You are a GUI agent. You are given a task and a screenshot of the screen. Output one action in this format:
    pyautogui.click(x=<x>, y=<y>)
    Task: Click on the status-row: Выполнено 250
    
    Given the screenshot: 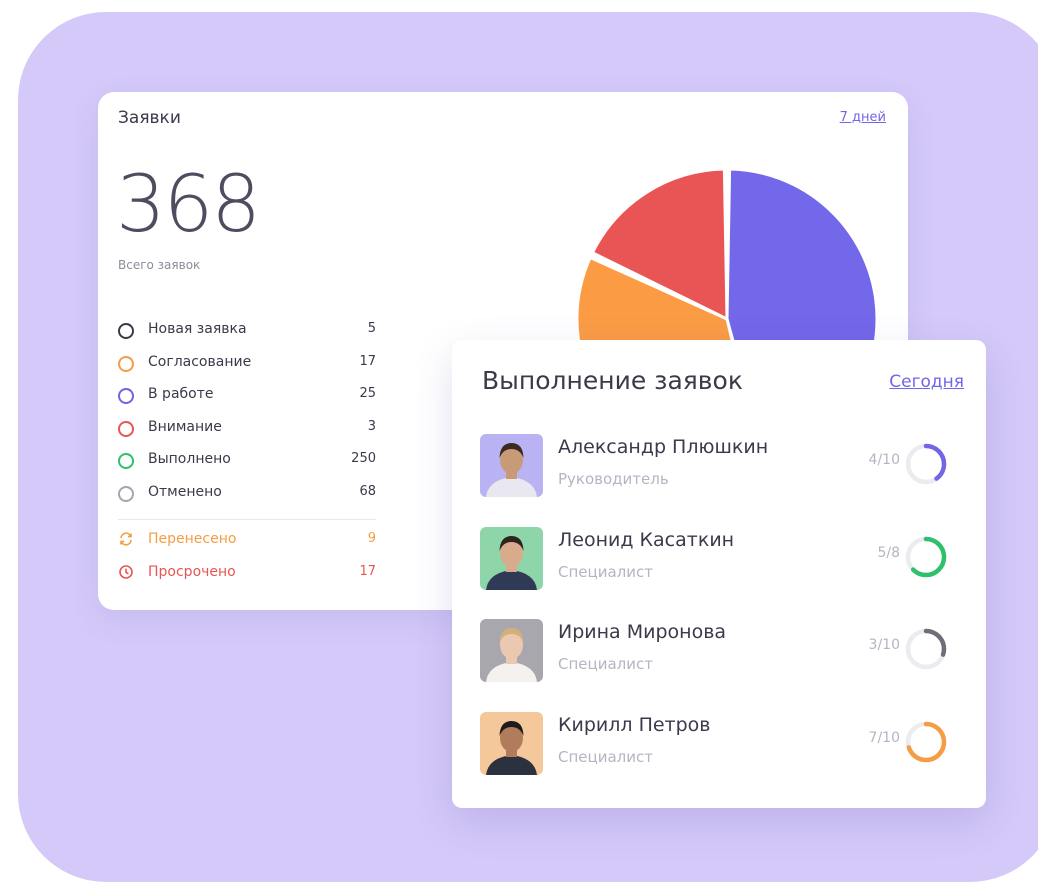 What is the action you would take?
    pyautogui.click(x=247, y=466)
    